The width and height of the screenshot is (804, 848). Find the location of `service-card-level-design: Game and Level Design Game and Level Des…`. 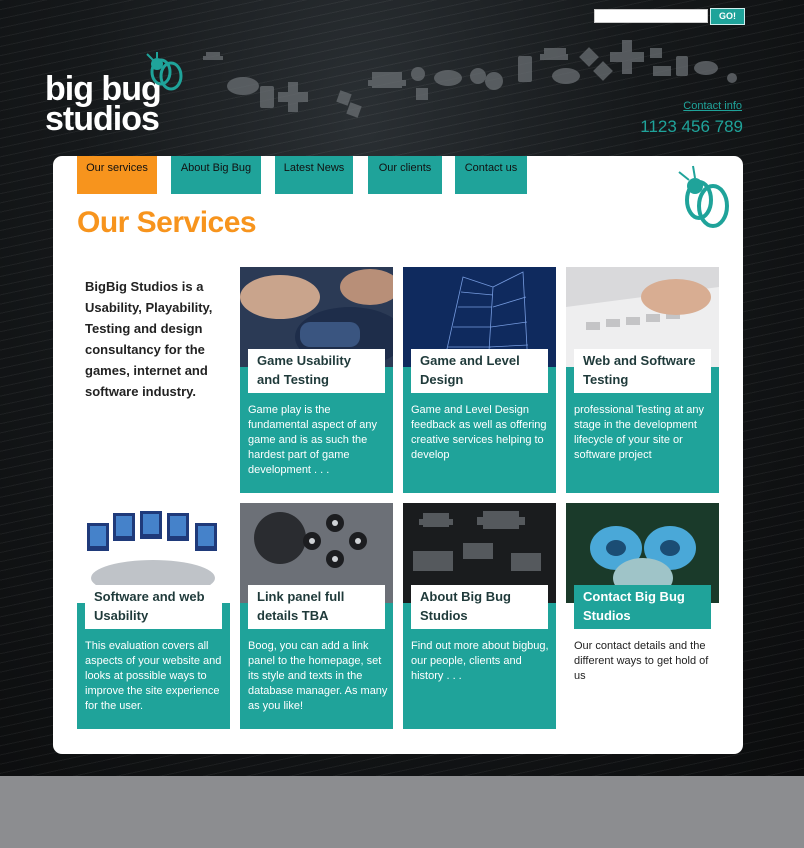

service-card-level-design: Game and Level Design Game and Level Des… is located at coordinates (479, 380).